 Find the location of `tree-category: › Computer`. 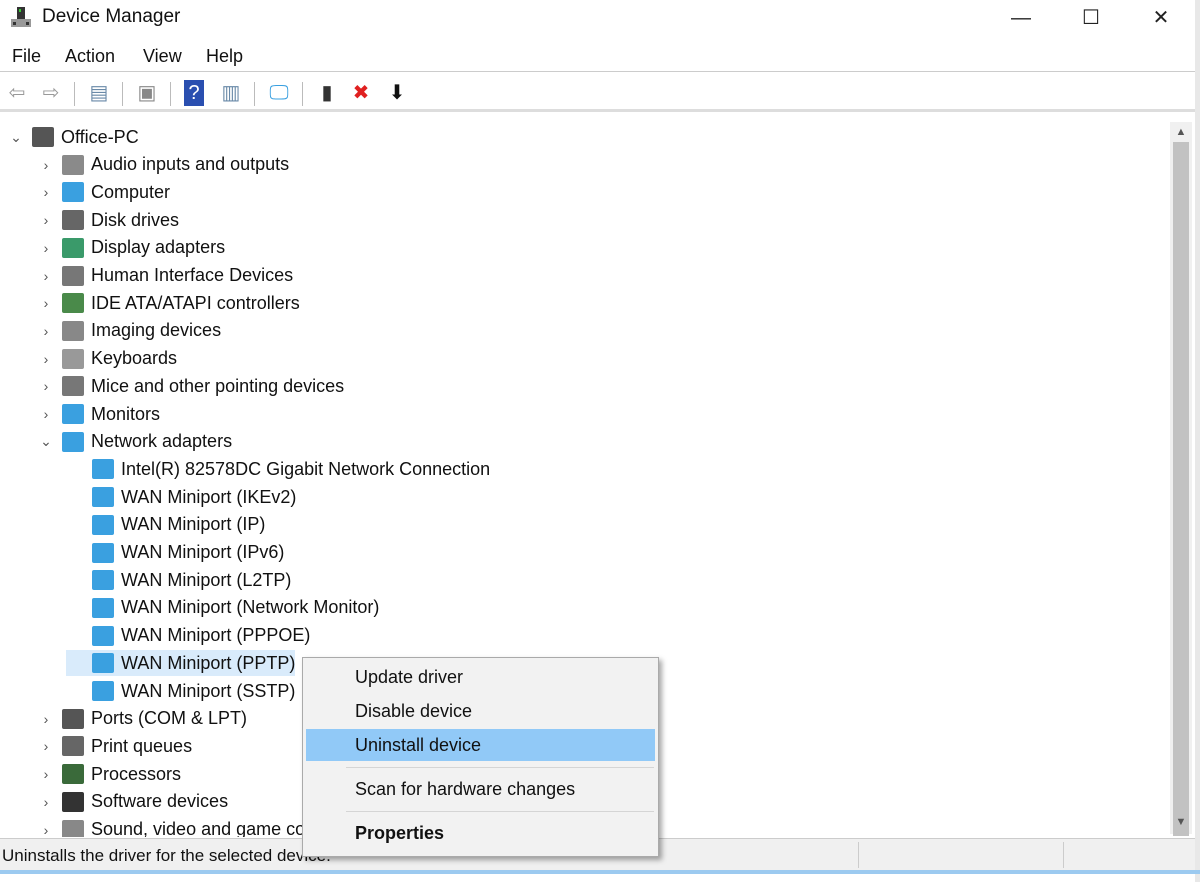

tree-category: › Computer is located at coordinates (103, 192).